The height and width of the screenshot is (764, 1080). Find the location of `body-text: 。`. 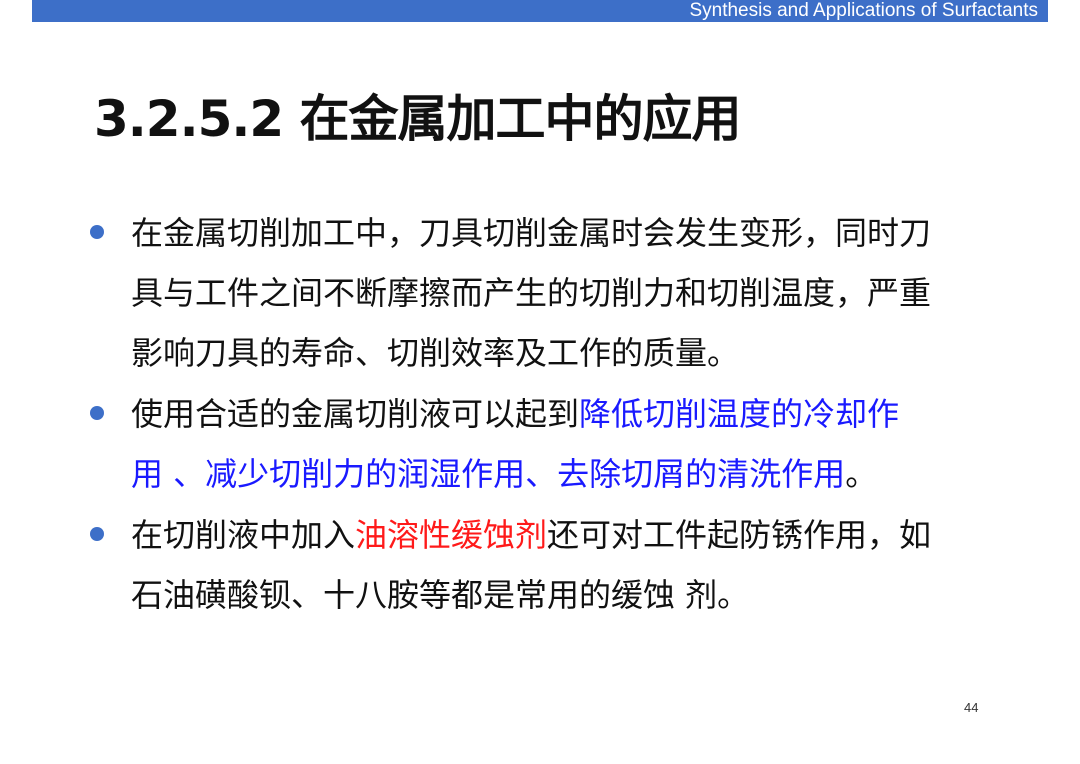

body-text: 。 is located at coordinates (861, 474).